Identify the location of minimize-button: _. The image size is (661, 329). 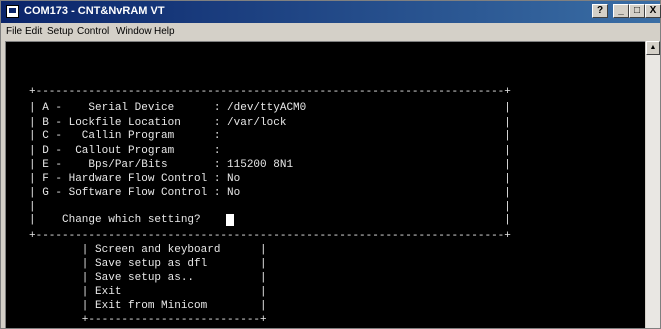
(621, 11).